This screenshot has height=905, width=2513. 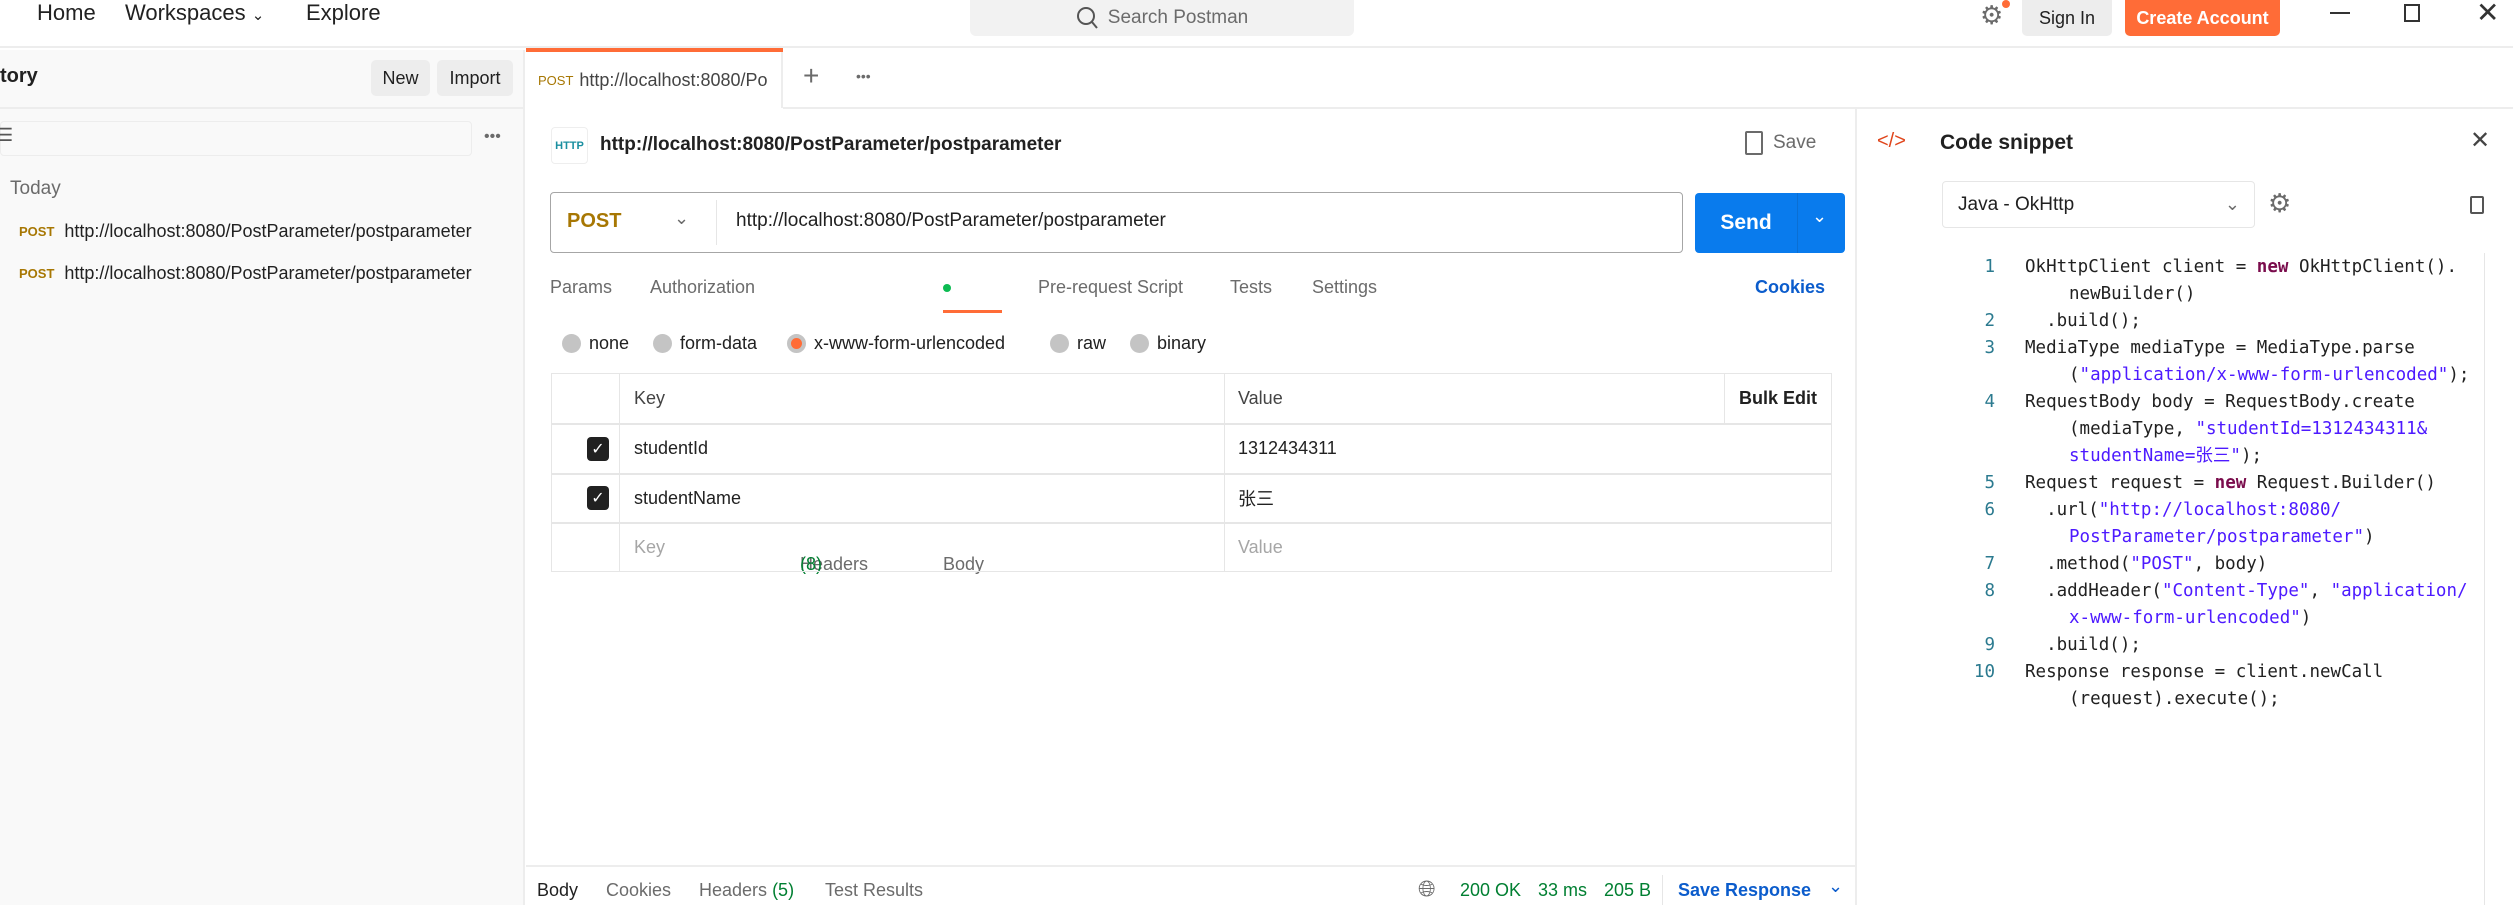 What do you see at coordinates (2340, 13) in the screenshot?
I see `minimize-icon` at bounding box center [2340, 13].